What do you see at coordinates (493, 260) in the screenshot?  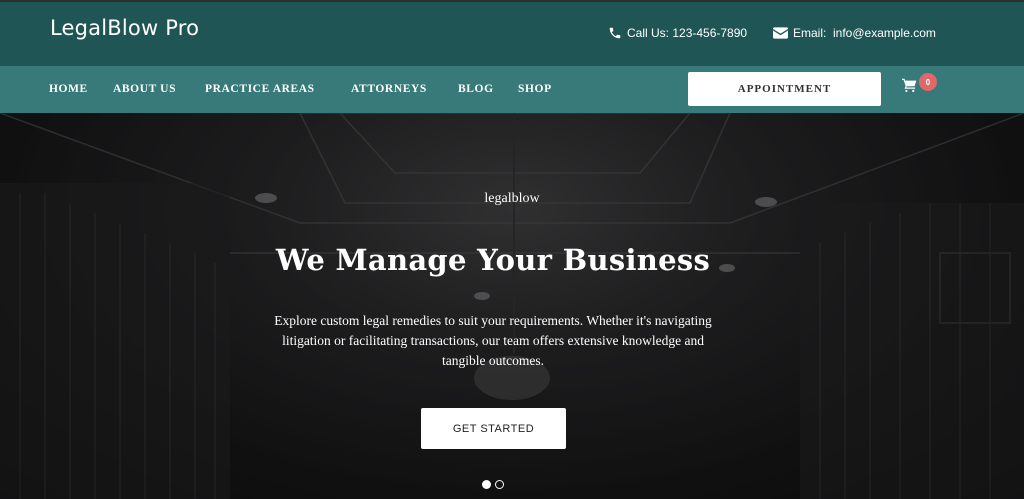 I see `hero-title: We Manage Your Business` at bounding box center [493, 260].